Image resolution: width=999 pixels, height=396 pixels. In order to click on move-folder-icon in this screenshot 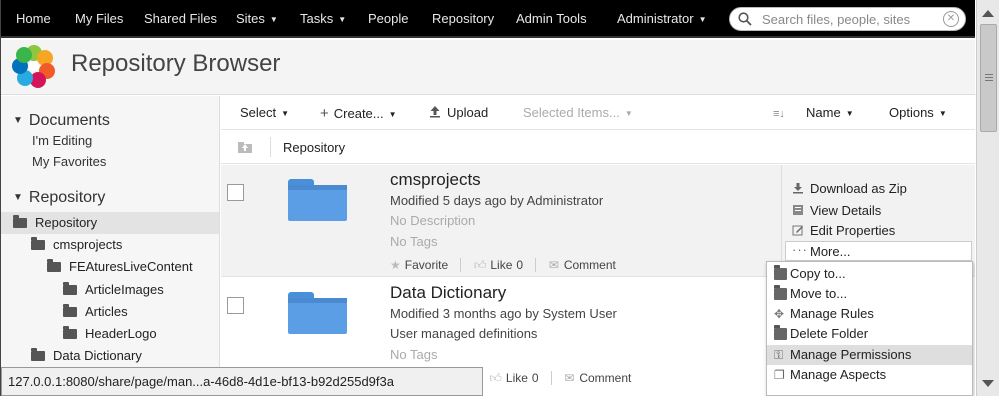, I will do `click(780, 292)`.